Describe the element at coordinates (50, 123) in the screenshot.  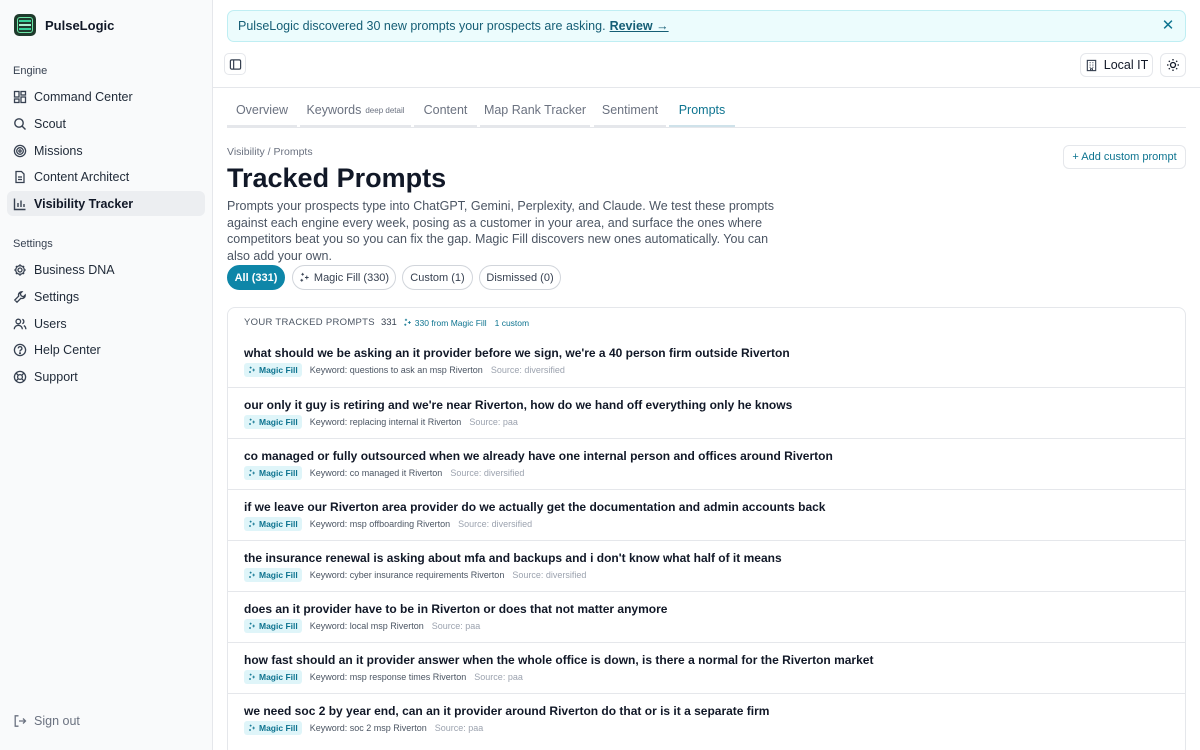
I see `sidebar-item-label: Scout` at that location.